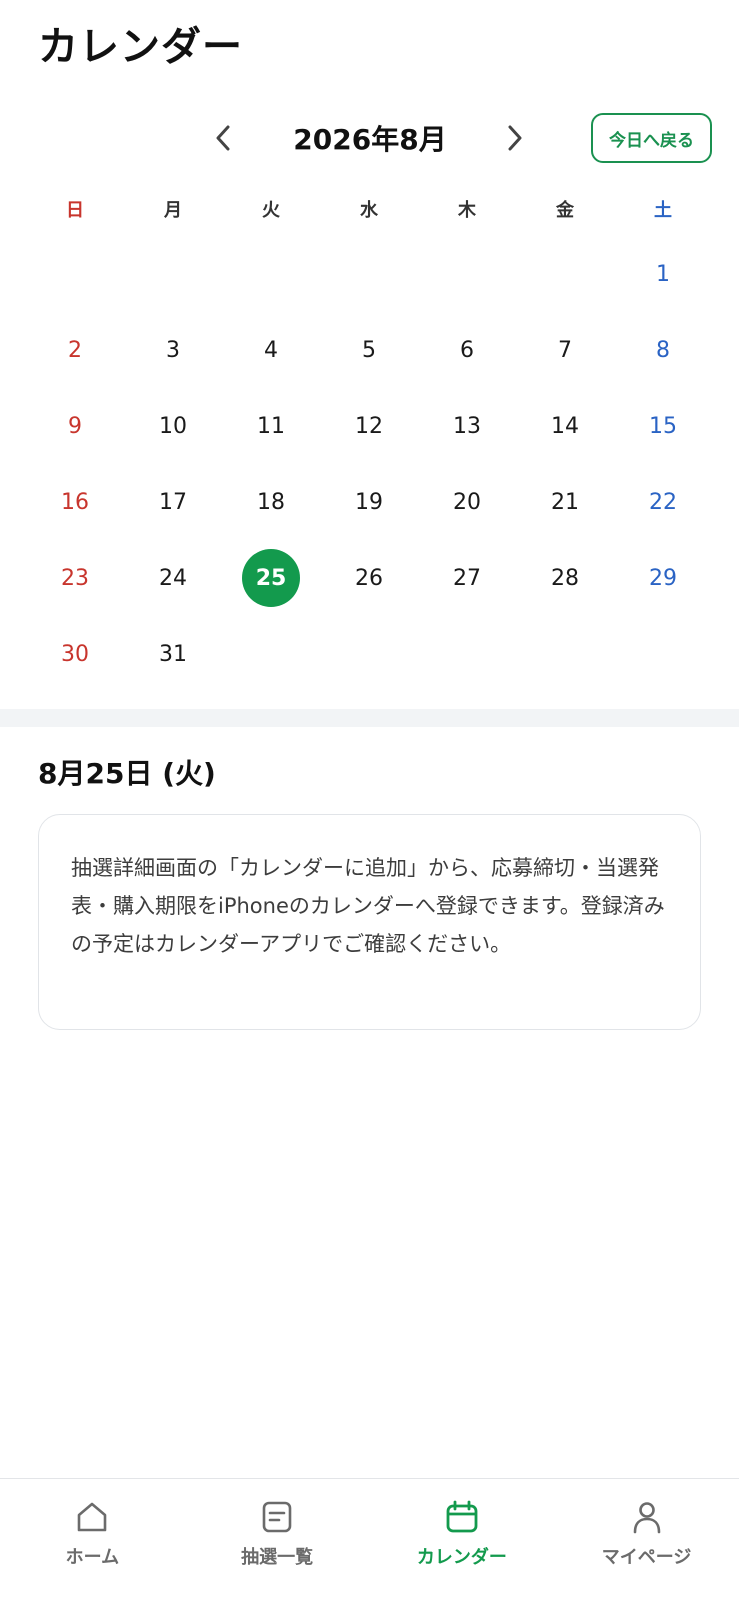  I want to click on day-cell: 24, so click(173, 578).